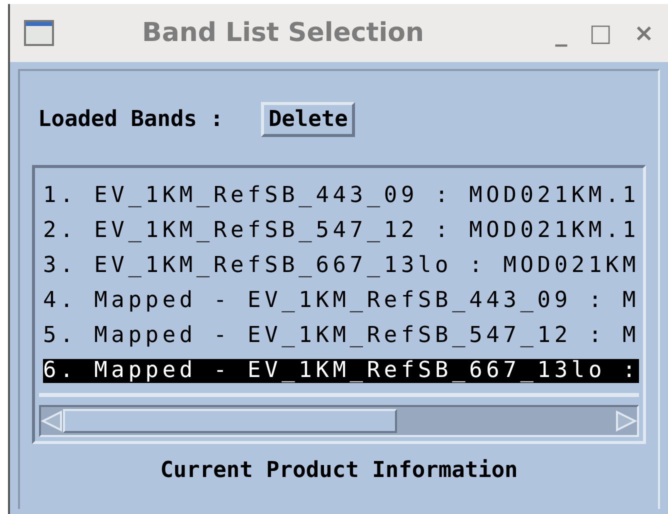 The width and height of the screenshot is (668, 514). What do you see at coordinates (341, 230) in the screenshot?
I see `band-list-item: 2. EV_1KM_RefSB_547_12 : MOD021KM.1` at bounding box center [341, 230].